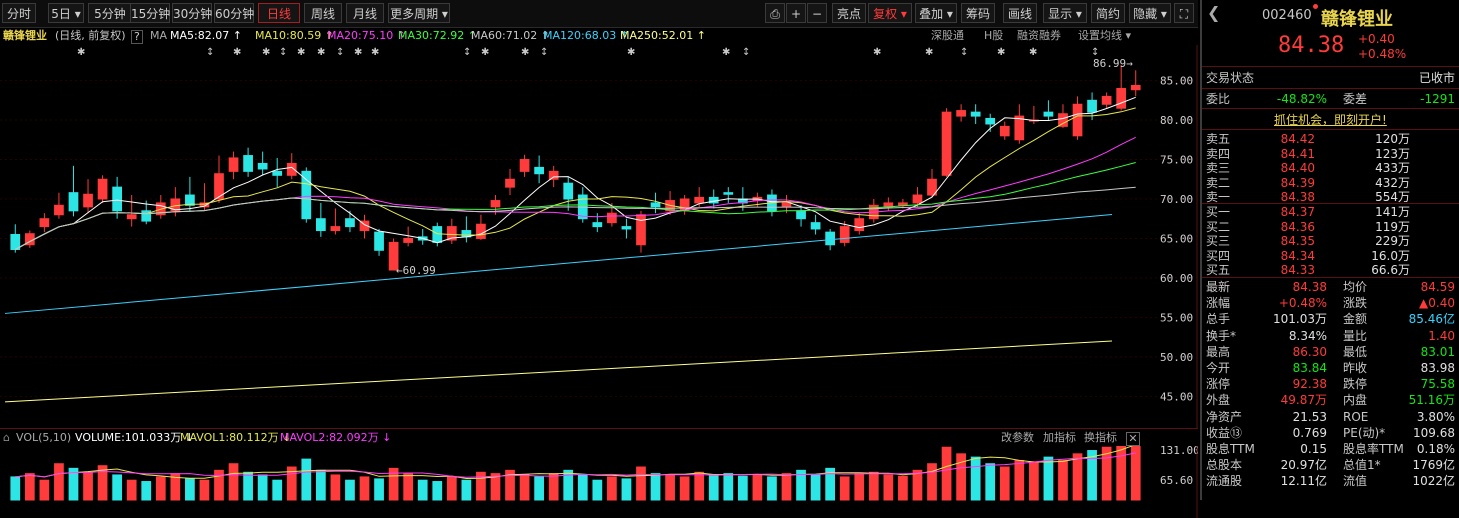  I want to click on event-marker-icon: ↕, so click(210, 52).